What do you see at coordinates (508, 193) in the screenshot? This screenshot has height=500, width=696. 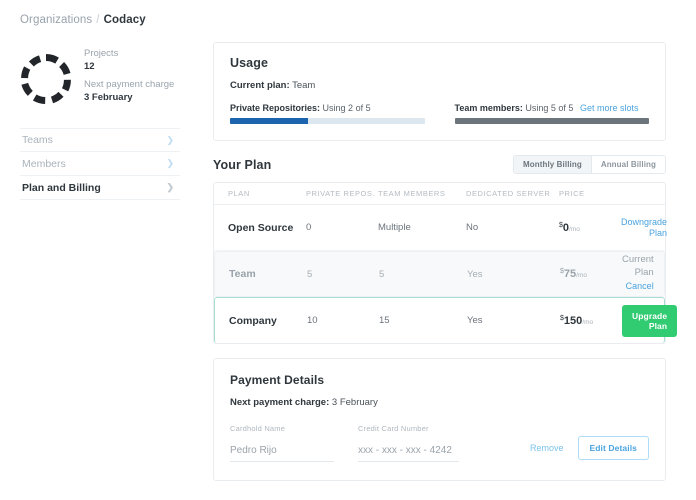 I see `column-header-dedicated-server: DEDICATED SERVER` at bounding box center [508, 193].